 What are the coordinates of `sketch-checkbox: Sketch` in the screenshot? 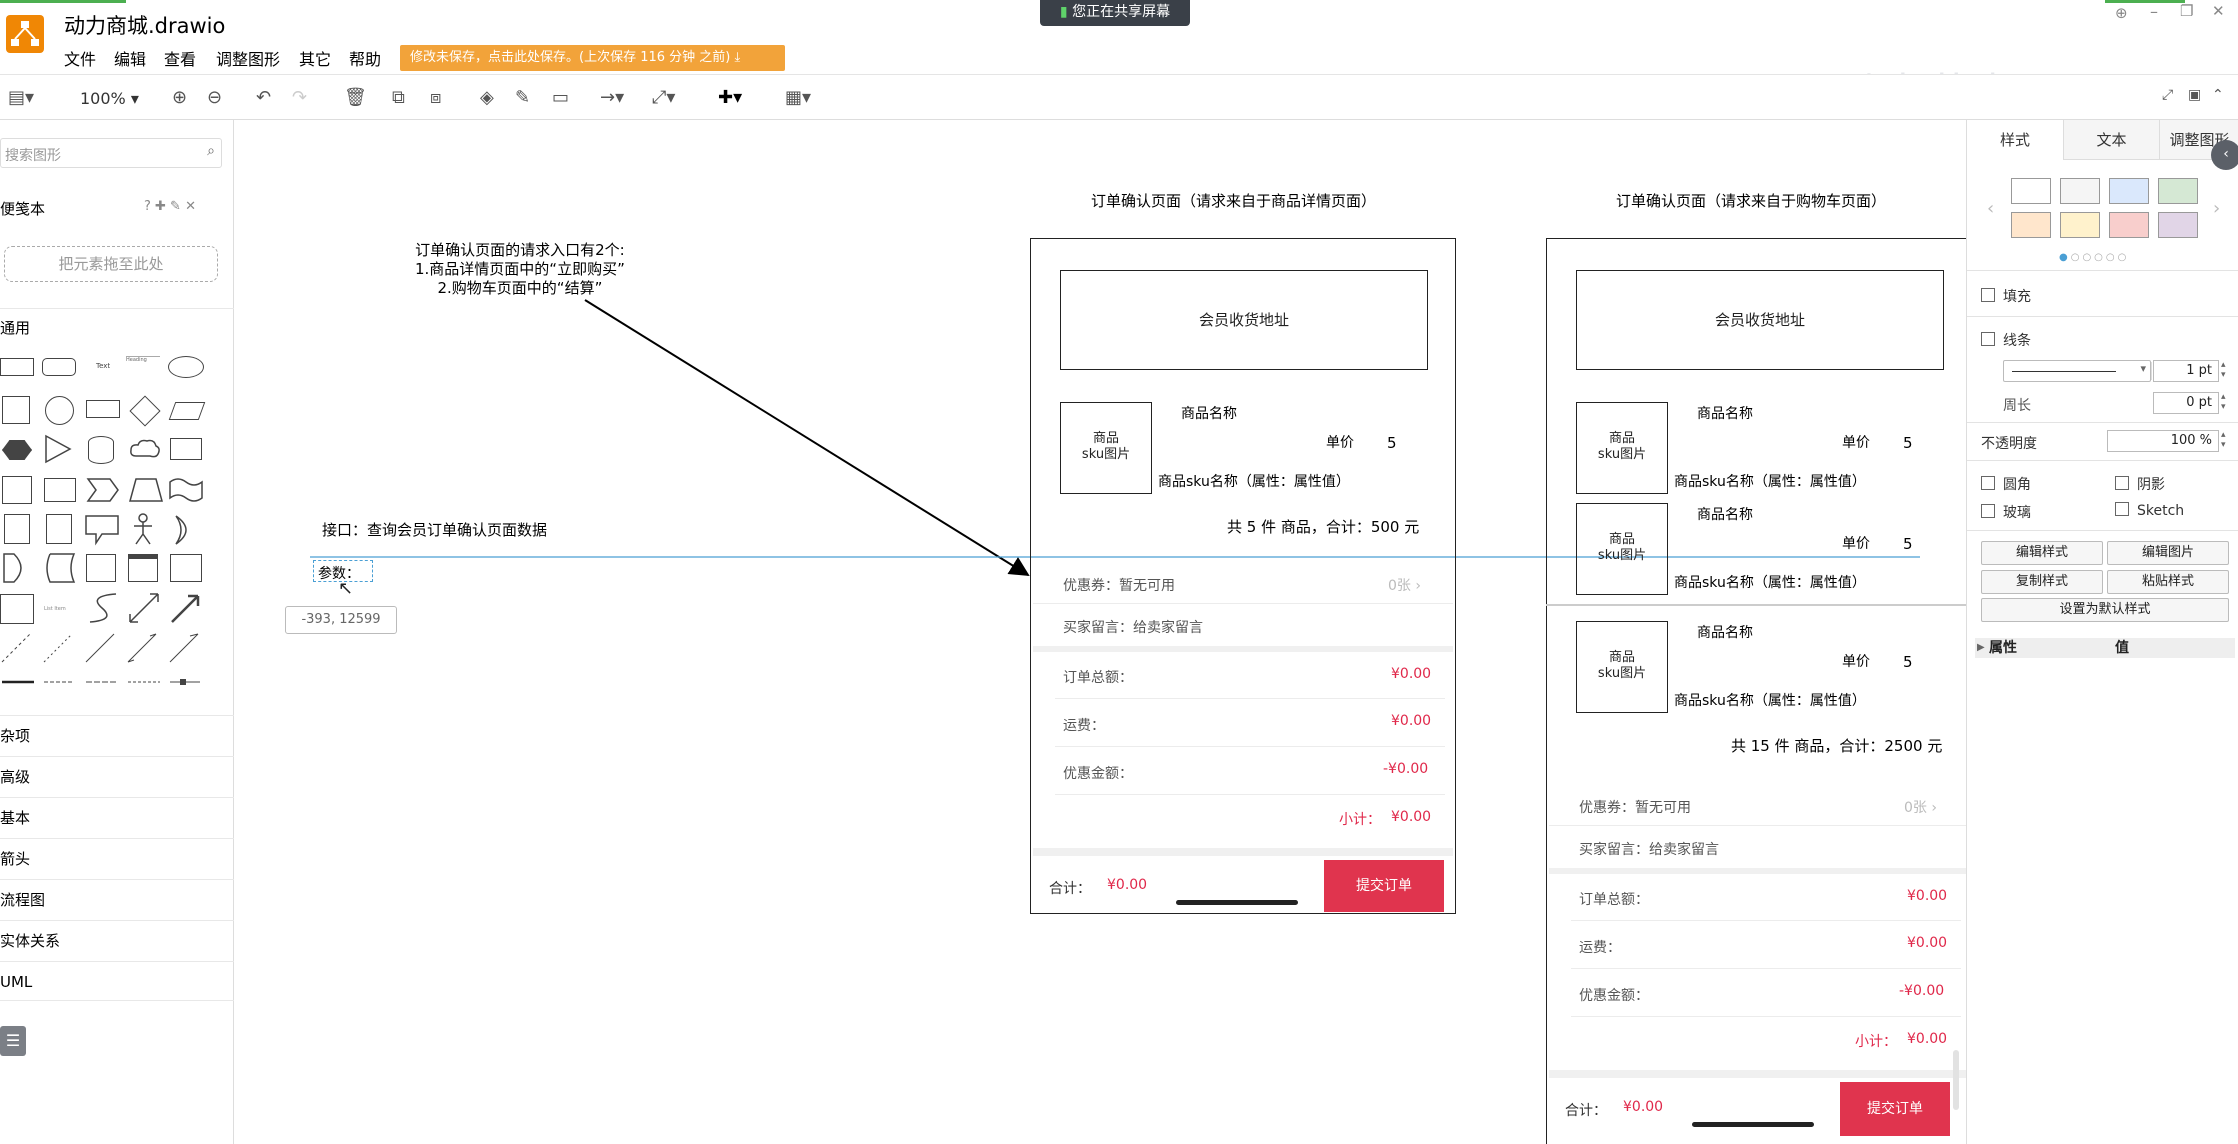 It's located at (2149, 510).